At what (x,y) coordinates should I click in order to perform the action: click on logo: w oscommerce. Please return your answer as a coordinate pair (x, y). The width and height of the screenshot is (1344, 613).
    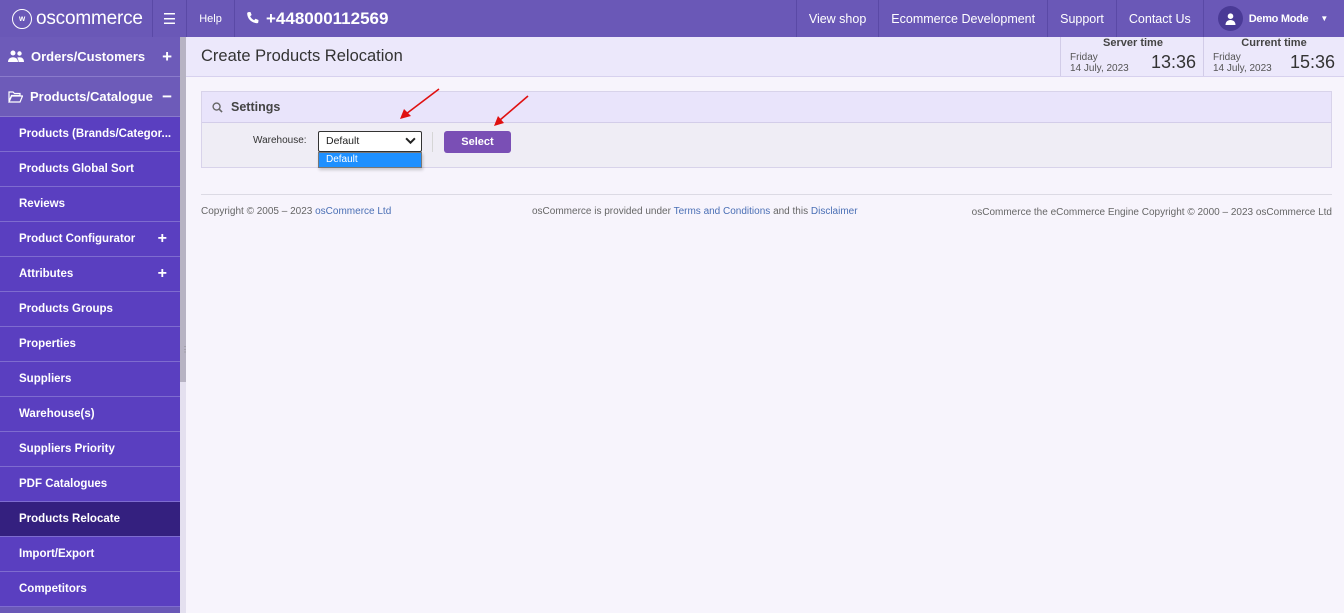
    Looking at the image, I should click on (76, 18).